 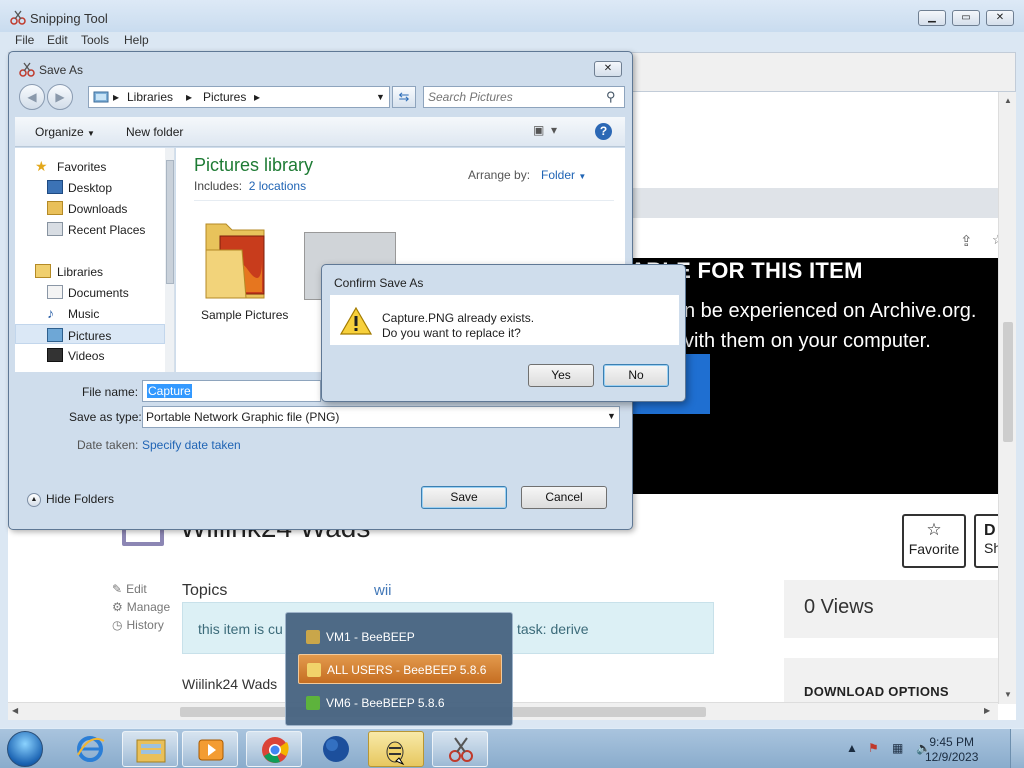 What do you see at coordinates (90, 355) in the screenshot?
I see `nav-videos: Videos` at bounding box center [90, 355].